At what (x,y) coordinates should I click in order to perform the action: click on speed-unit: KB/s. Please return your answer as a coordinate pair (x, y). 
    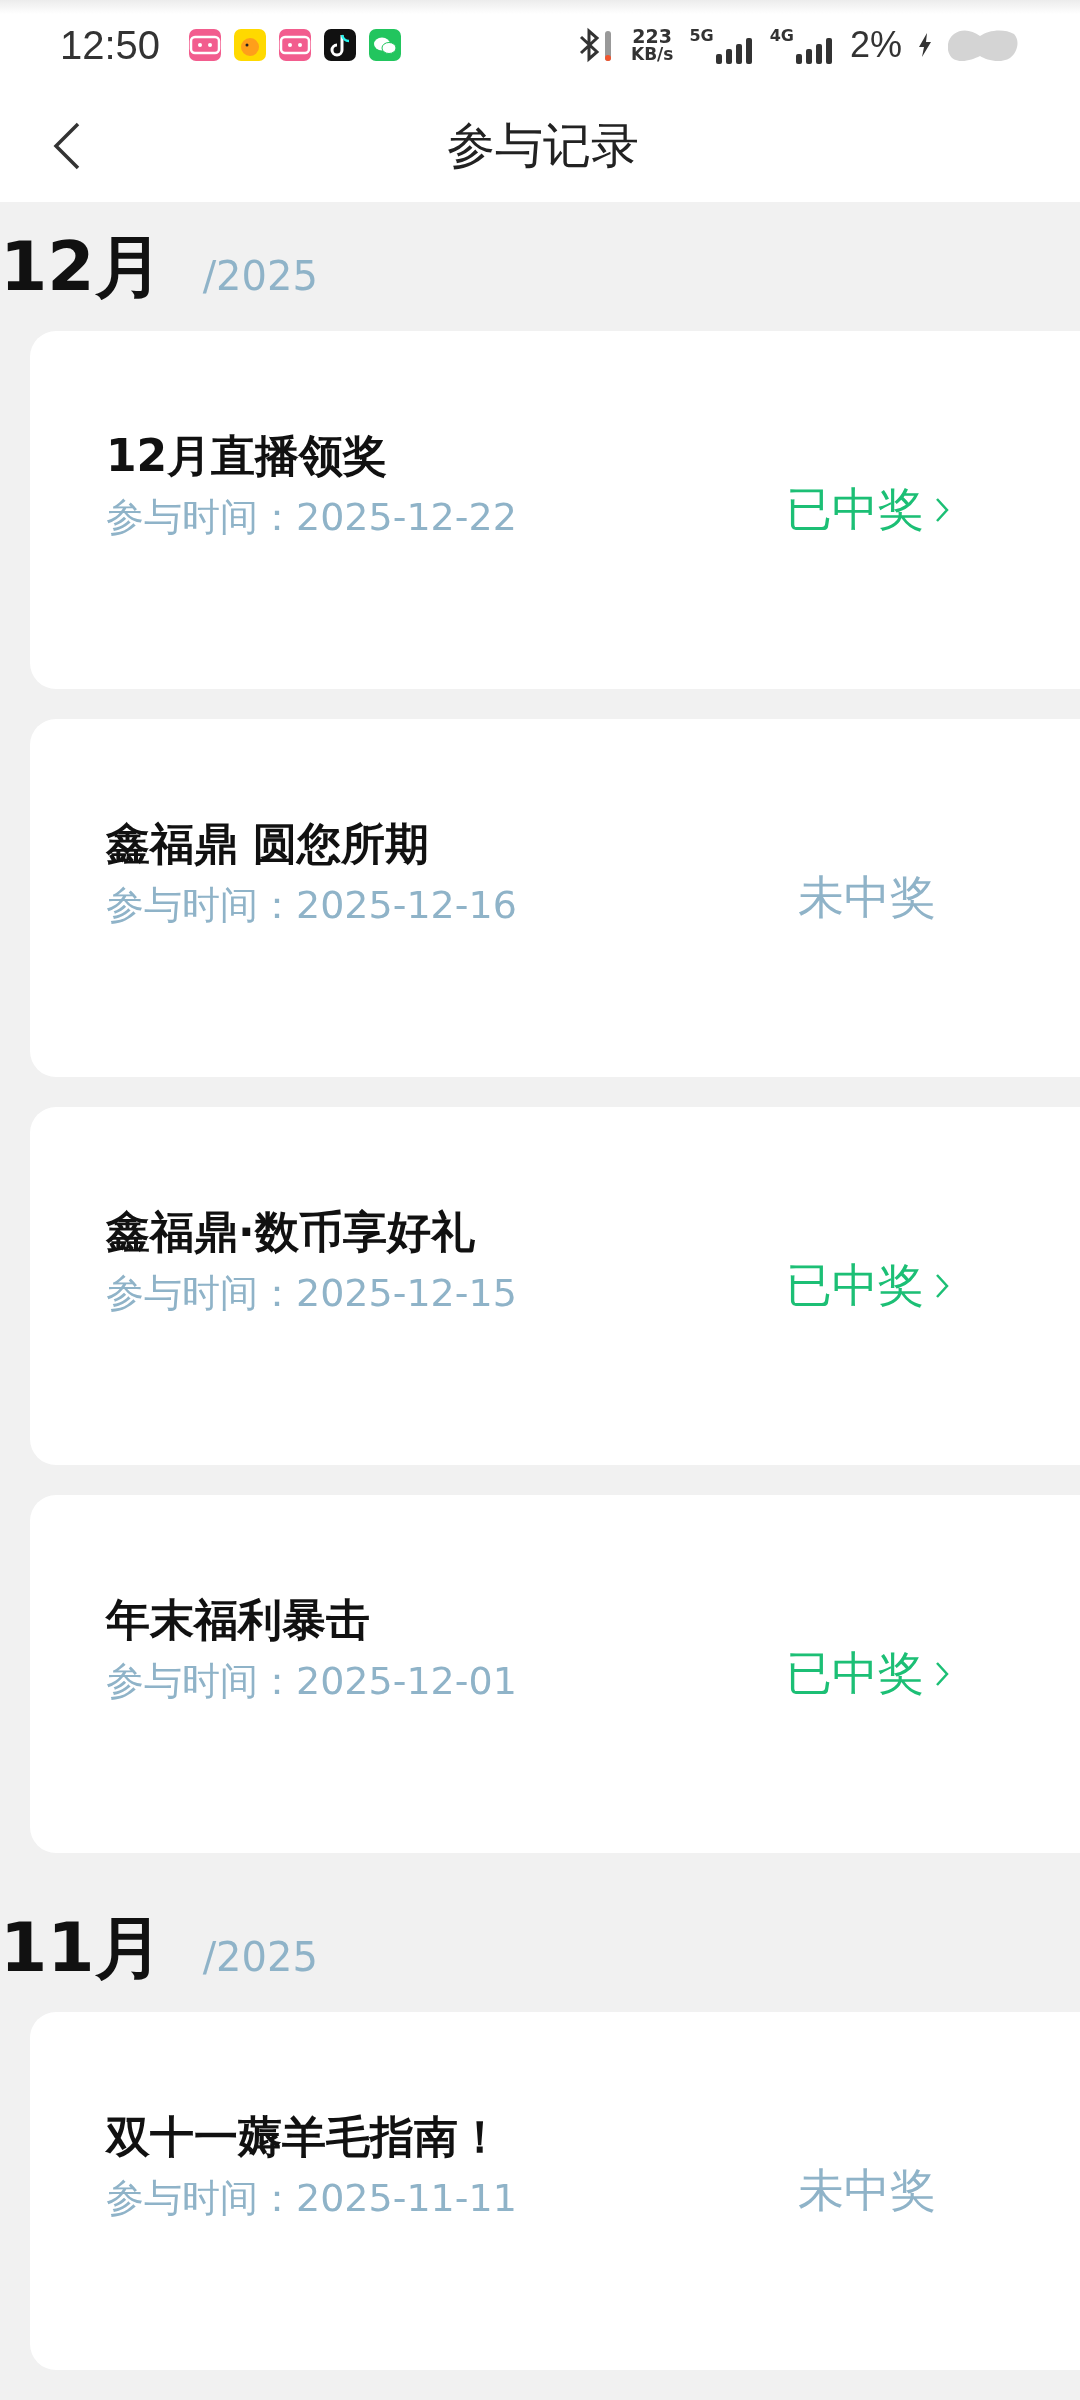
    Looking at the image, I should click on (652, 55).